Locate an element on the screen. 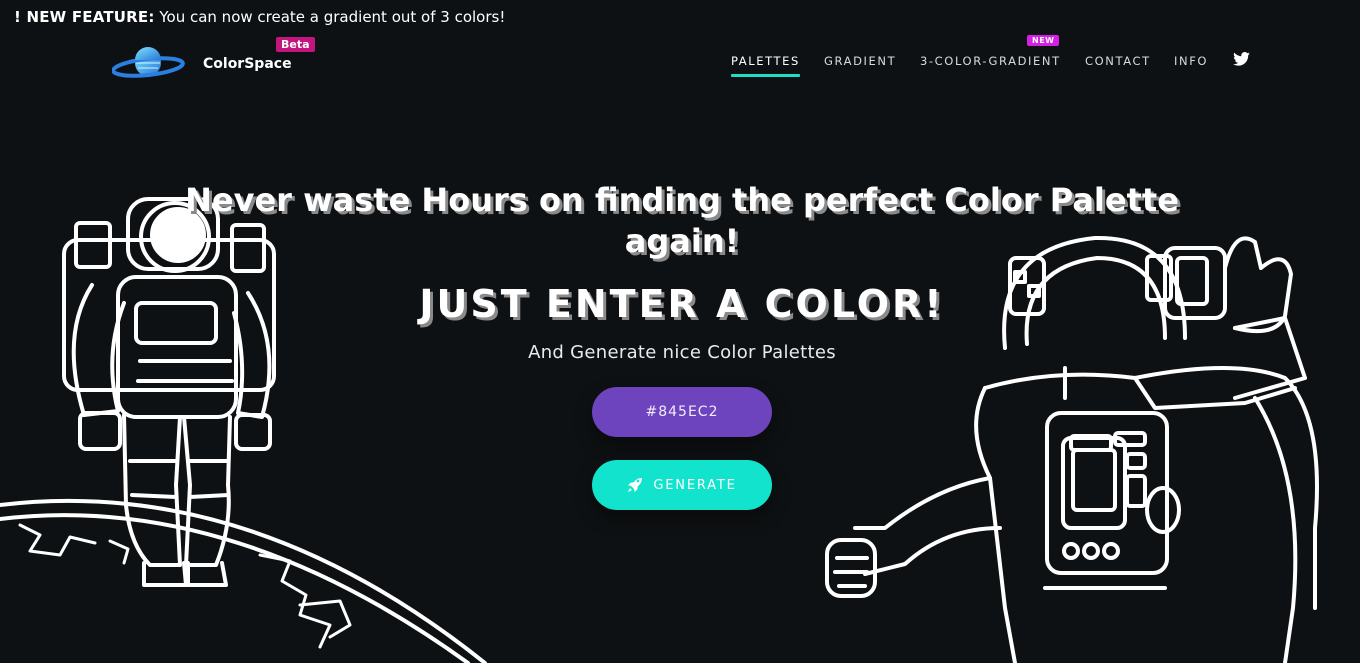 This screenshot has height=663, width=1360. nav-gradient: GRADIENT is located at coordinates (860, 61).